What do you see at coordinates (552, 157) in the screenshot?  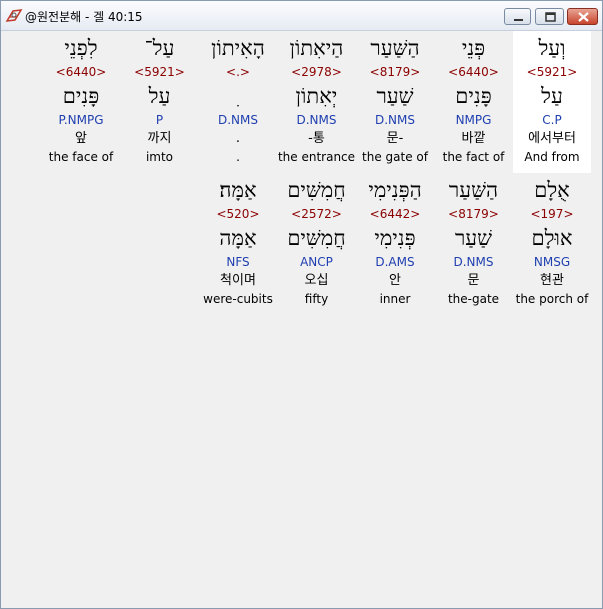 I see `english-gloss: And from` at bounding box center [552, 157].